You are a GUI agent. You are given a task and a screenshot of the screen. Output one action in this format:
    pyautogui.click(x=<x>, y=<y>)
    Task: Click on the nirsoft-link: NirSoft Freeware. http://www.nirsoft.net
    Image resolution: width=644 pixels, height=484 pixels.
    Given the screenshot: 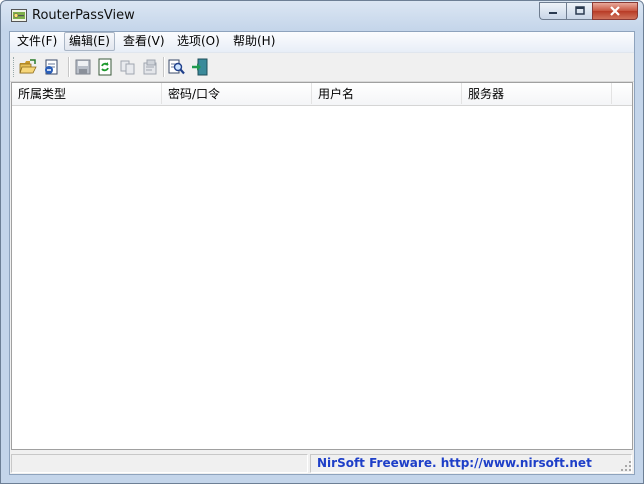 What is the action you would take?
    pyautogui.click(x=454, y=463)
    